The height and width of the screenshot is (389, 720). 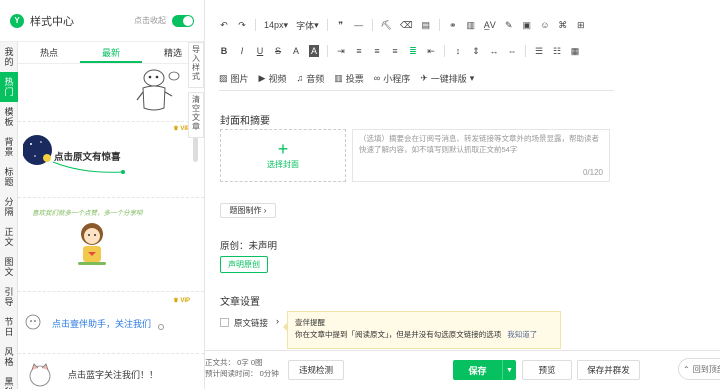 I want to click on magic-wand-icon: ✎, so click(x=509, y=25).